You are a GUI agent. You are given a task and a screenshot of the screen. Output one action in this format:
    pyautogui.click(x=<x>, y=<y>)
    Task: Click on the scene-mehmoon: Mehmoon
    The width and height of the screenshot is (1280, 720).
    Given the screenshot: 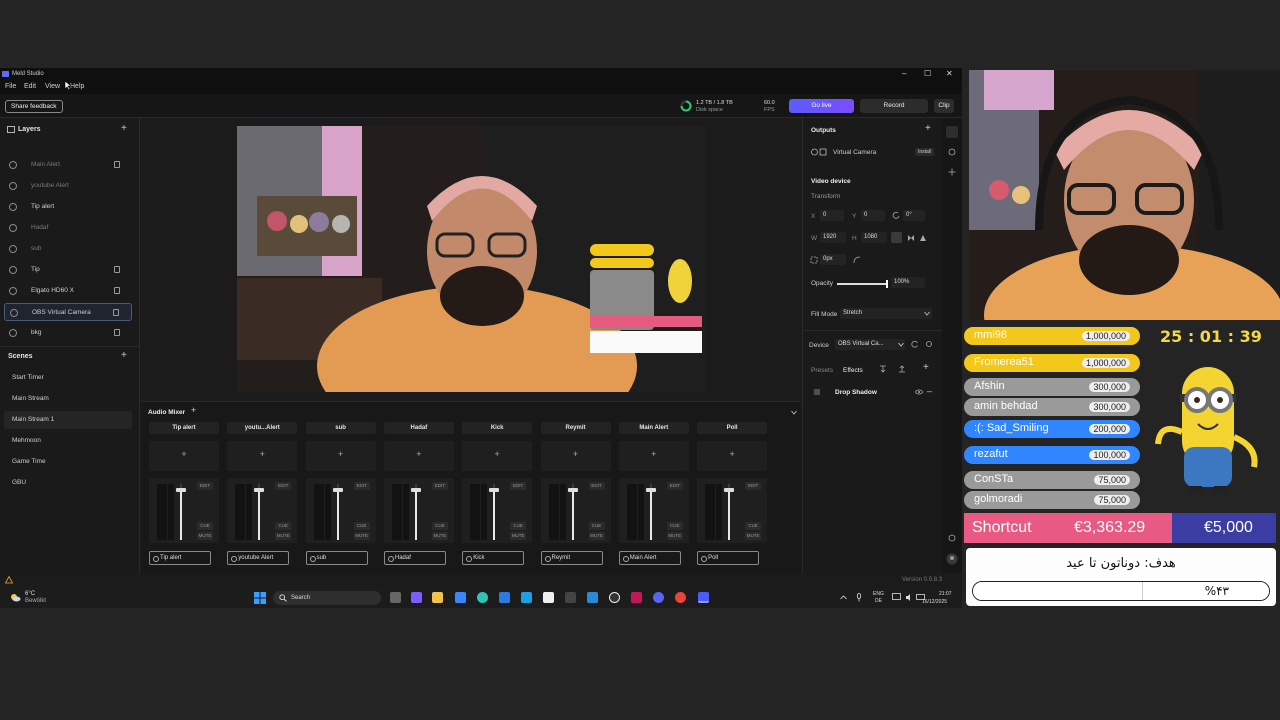 What is the action you would take?
    pyautogui.click(x=68, y=441)
    